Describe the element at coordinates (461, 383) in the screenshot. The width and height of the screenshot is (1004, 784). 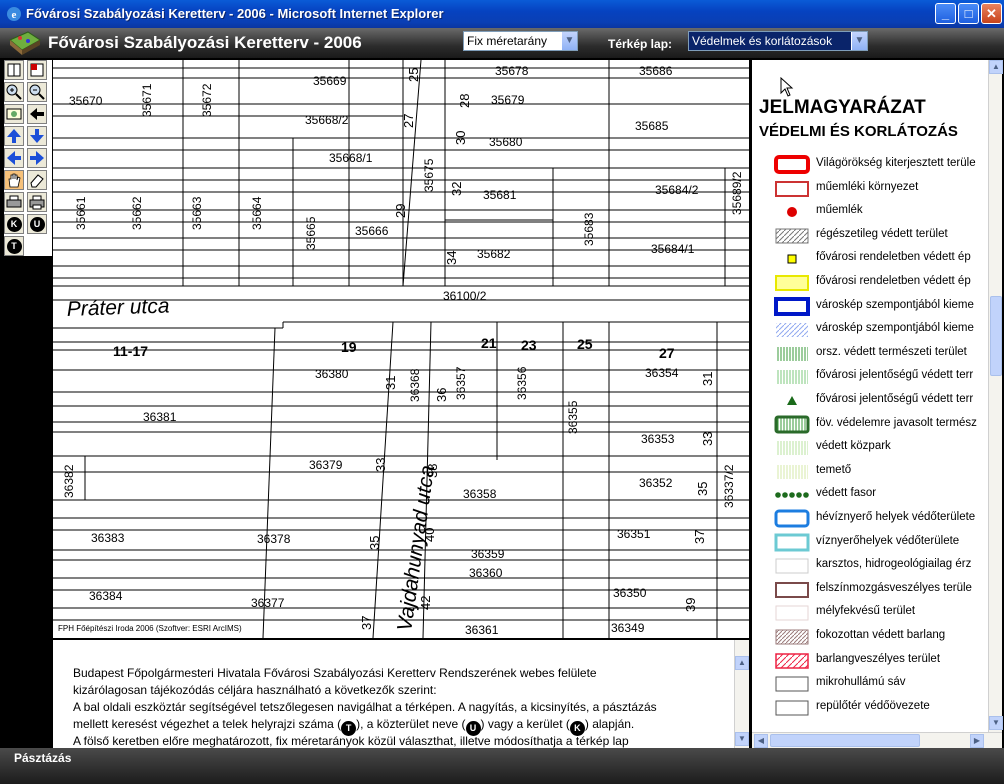
I see `parcel-label: 36357` at that location.